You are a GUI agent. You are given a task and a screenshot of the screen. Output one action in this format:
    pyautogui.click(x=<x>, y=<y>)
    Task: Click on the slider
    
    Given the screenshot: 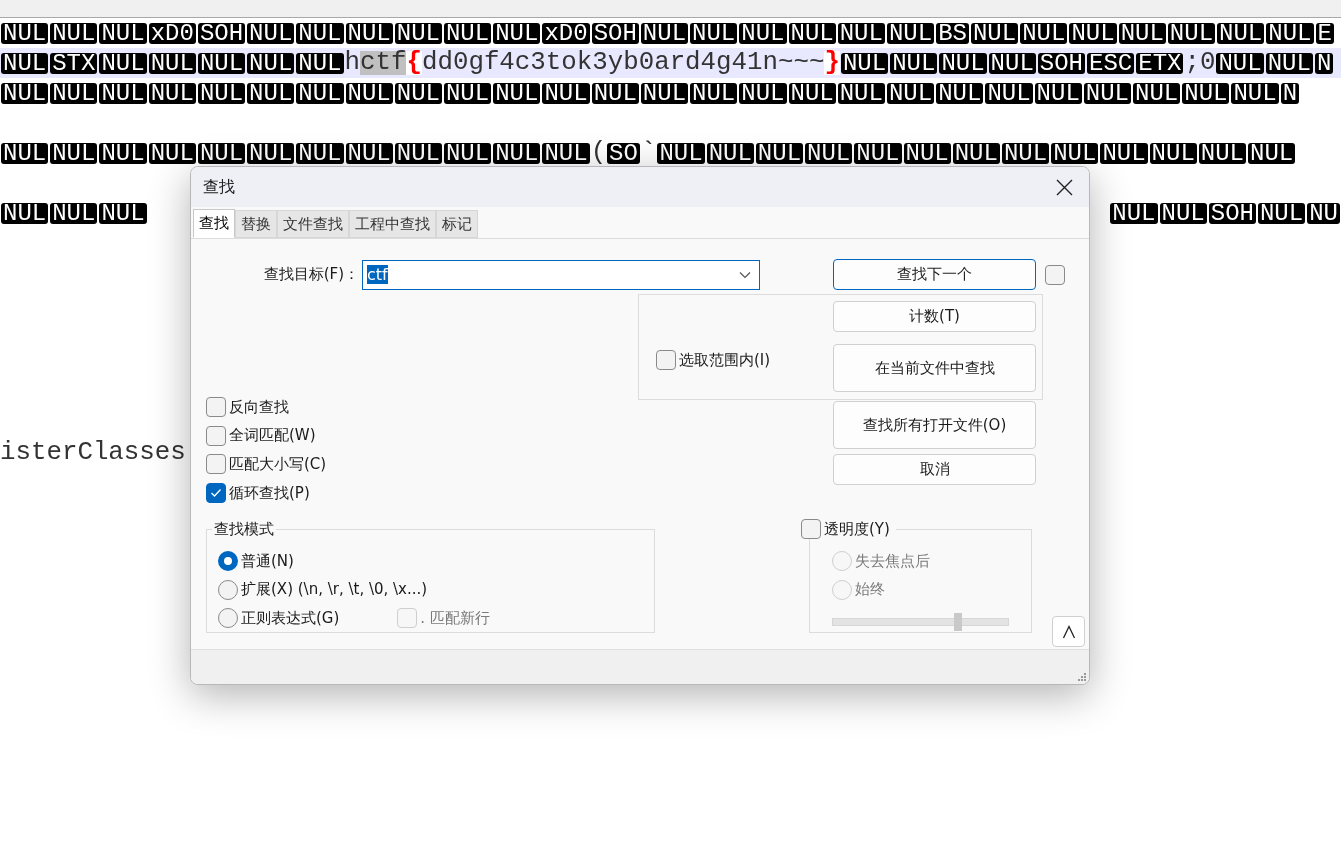 What is the action you would take?
    pyautogui.click(x=920, y=622)
    